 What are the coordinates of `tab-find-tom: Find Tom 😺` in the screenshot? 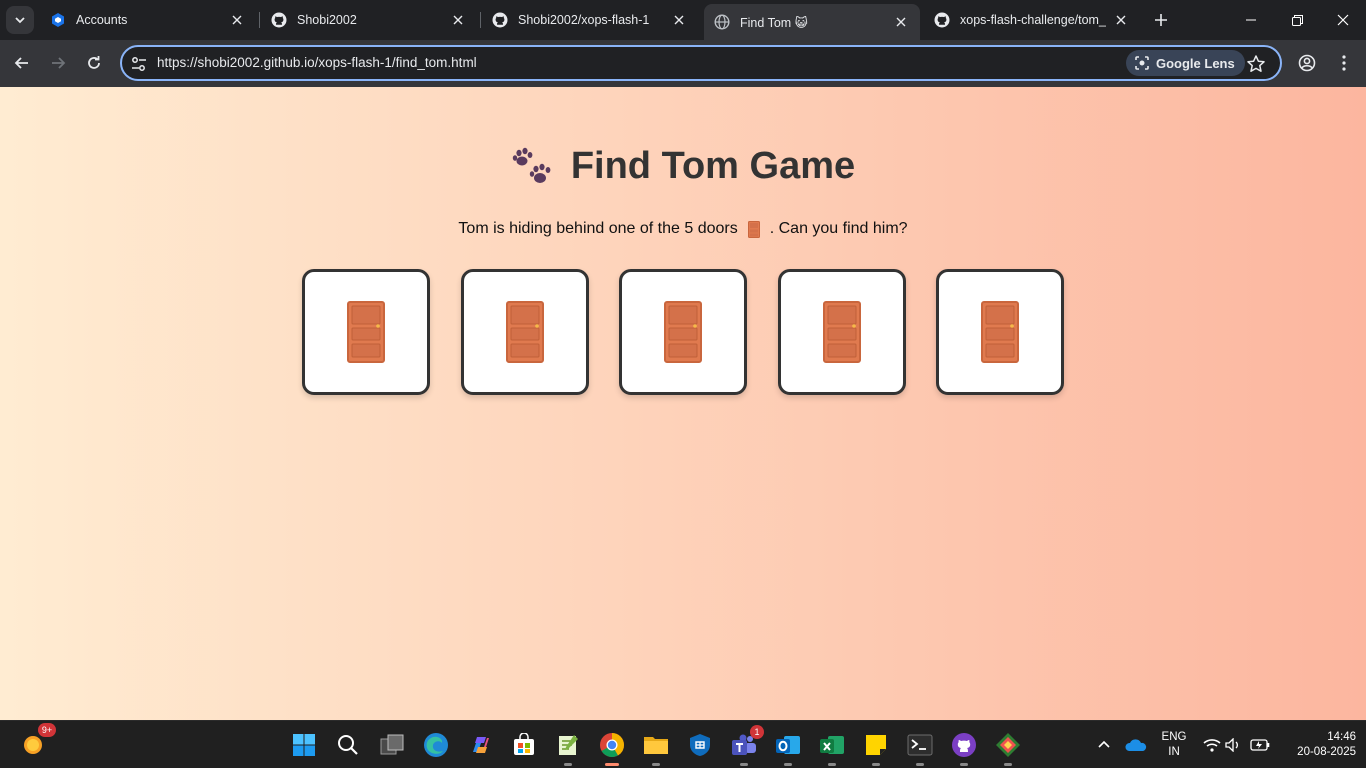 It's located at (812, 22).